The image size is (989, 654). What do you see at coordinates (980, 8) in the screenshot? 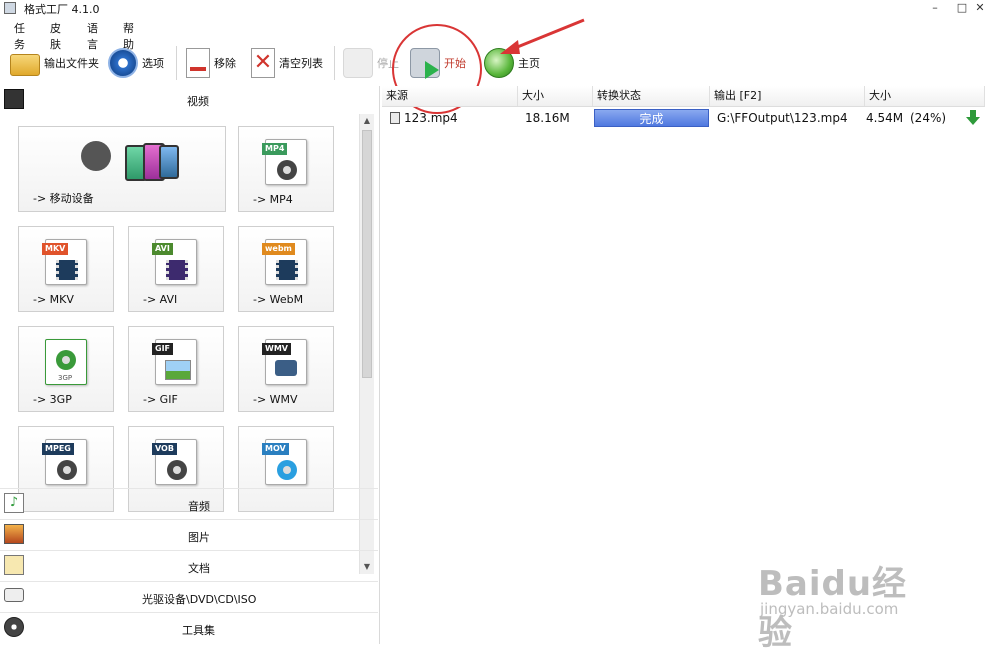
I see `close-button: ✕` at bounding box center [980, 8].